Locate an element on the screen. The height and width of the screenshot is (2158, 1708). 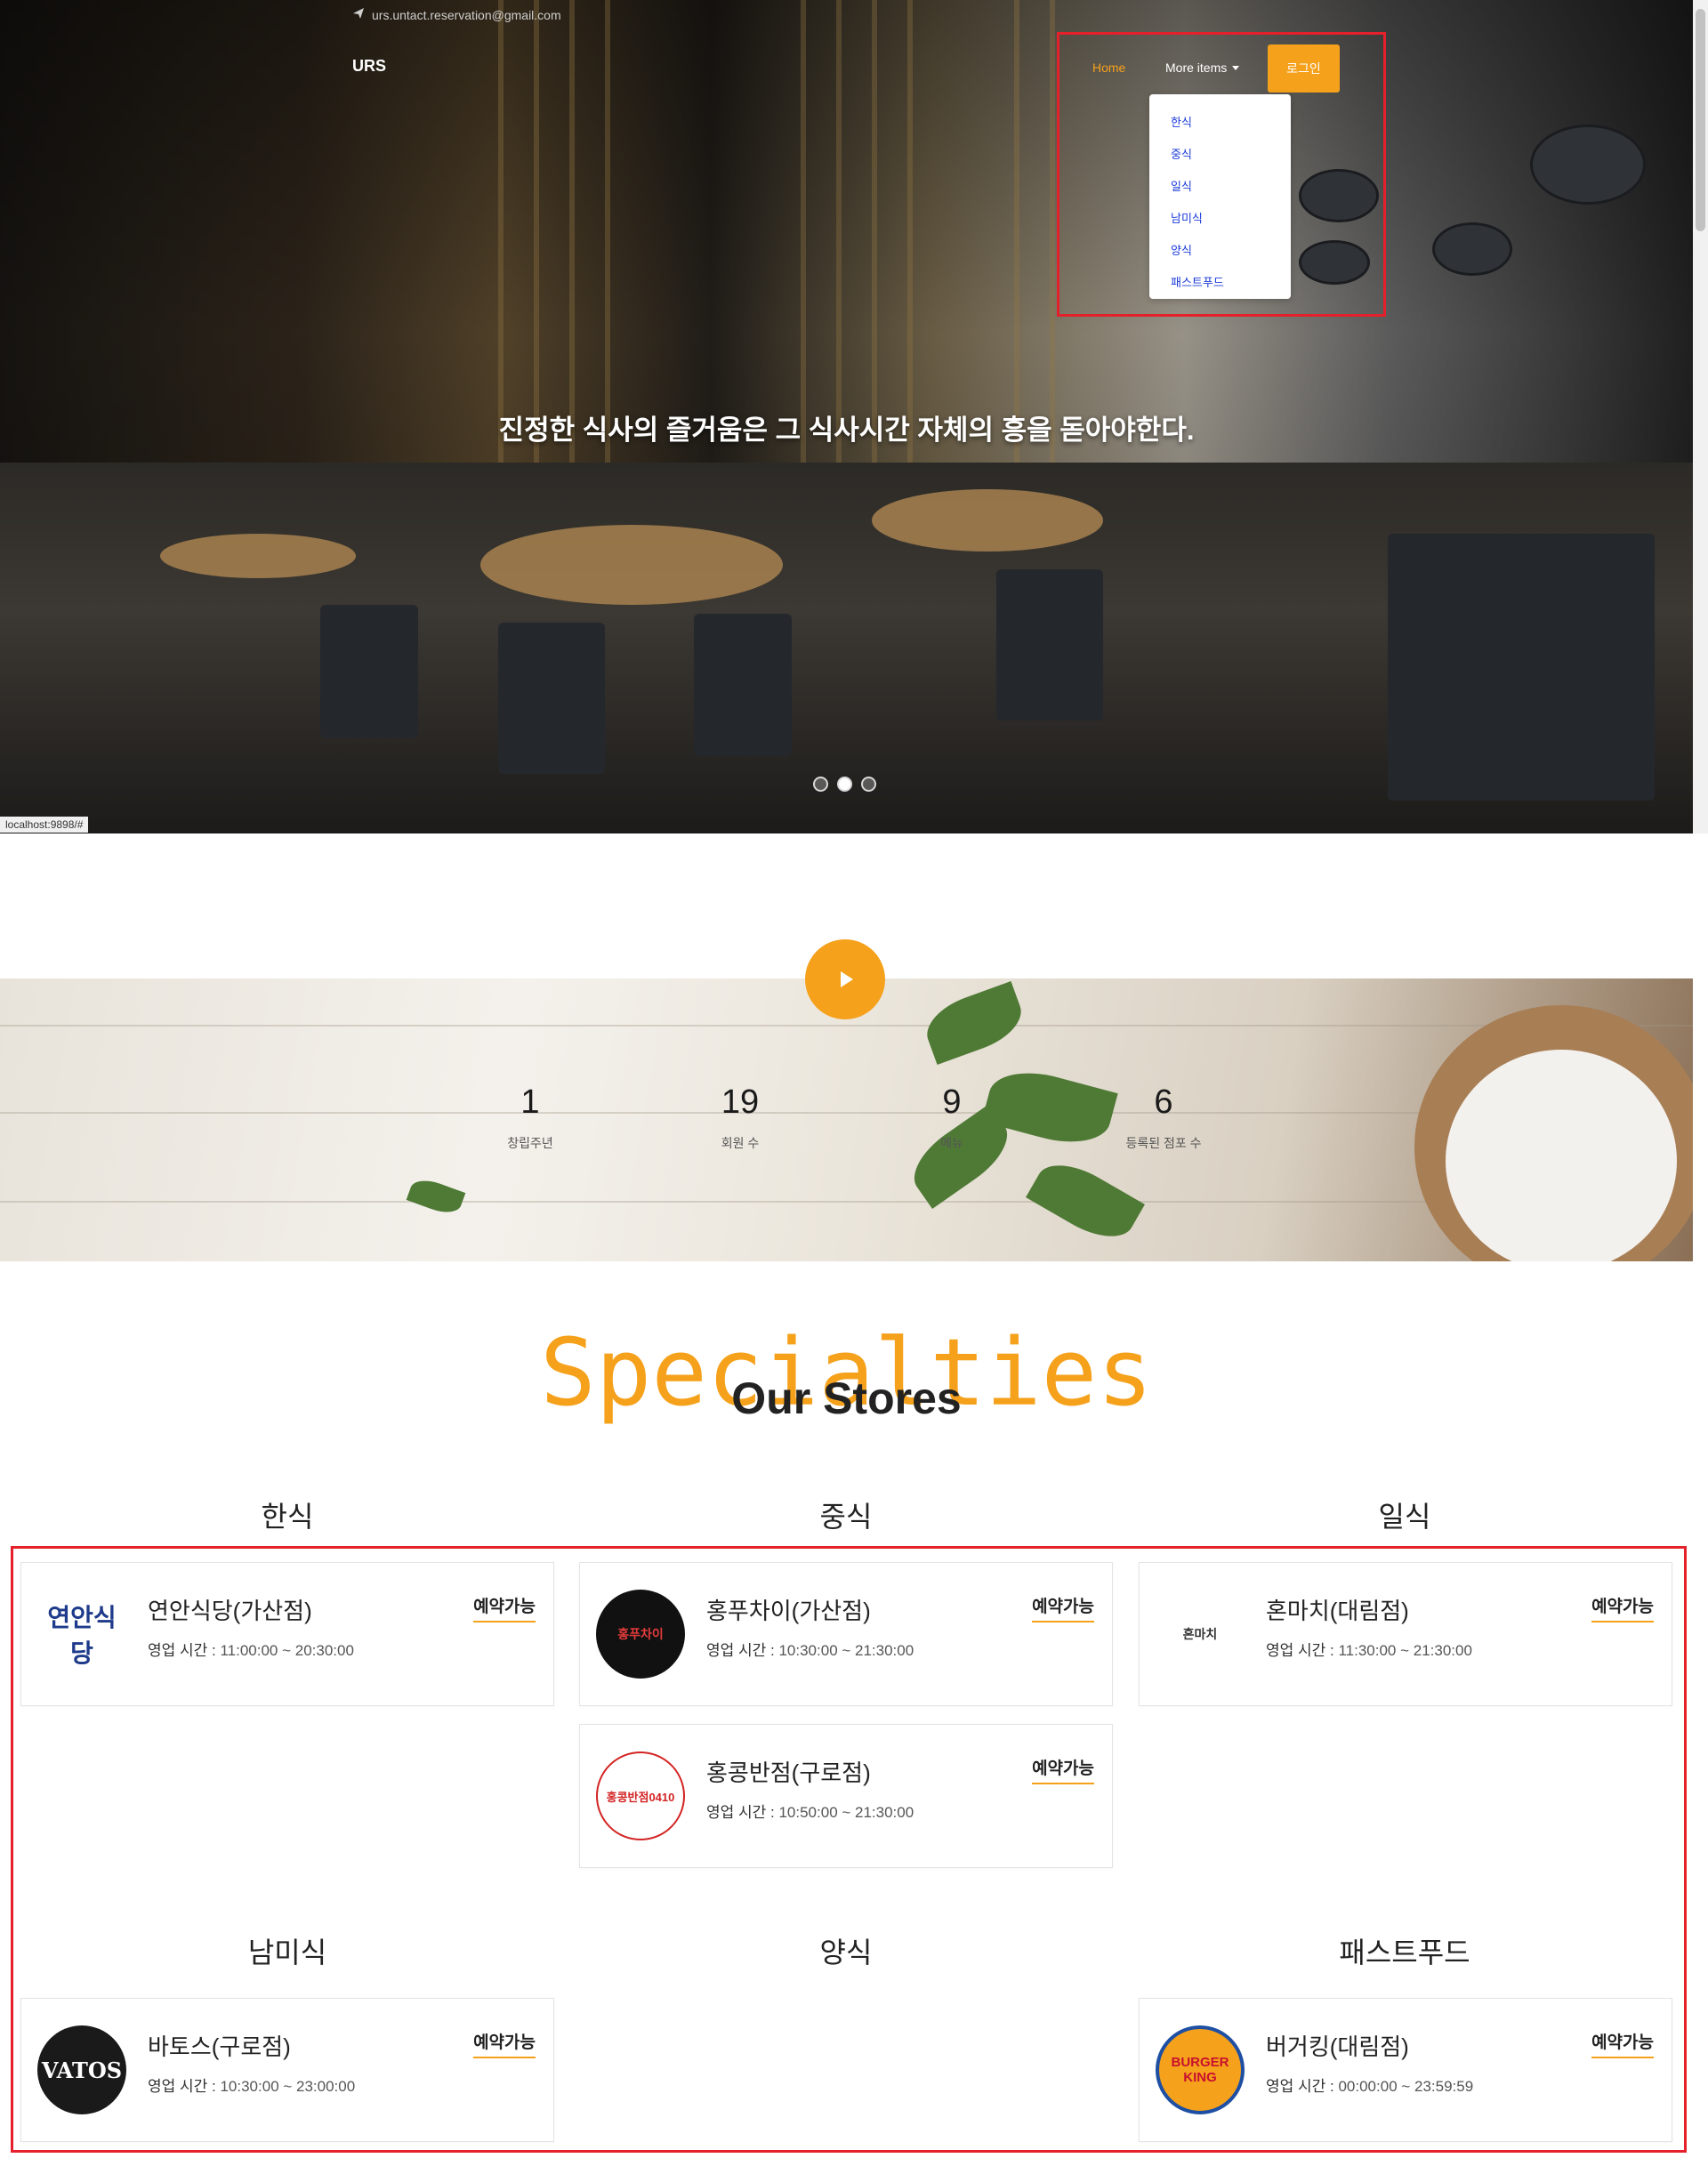
section-title: Our Stores is located at coordinates (846, 1398).